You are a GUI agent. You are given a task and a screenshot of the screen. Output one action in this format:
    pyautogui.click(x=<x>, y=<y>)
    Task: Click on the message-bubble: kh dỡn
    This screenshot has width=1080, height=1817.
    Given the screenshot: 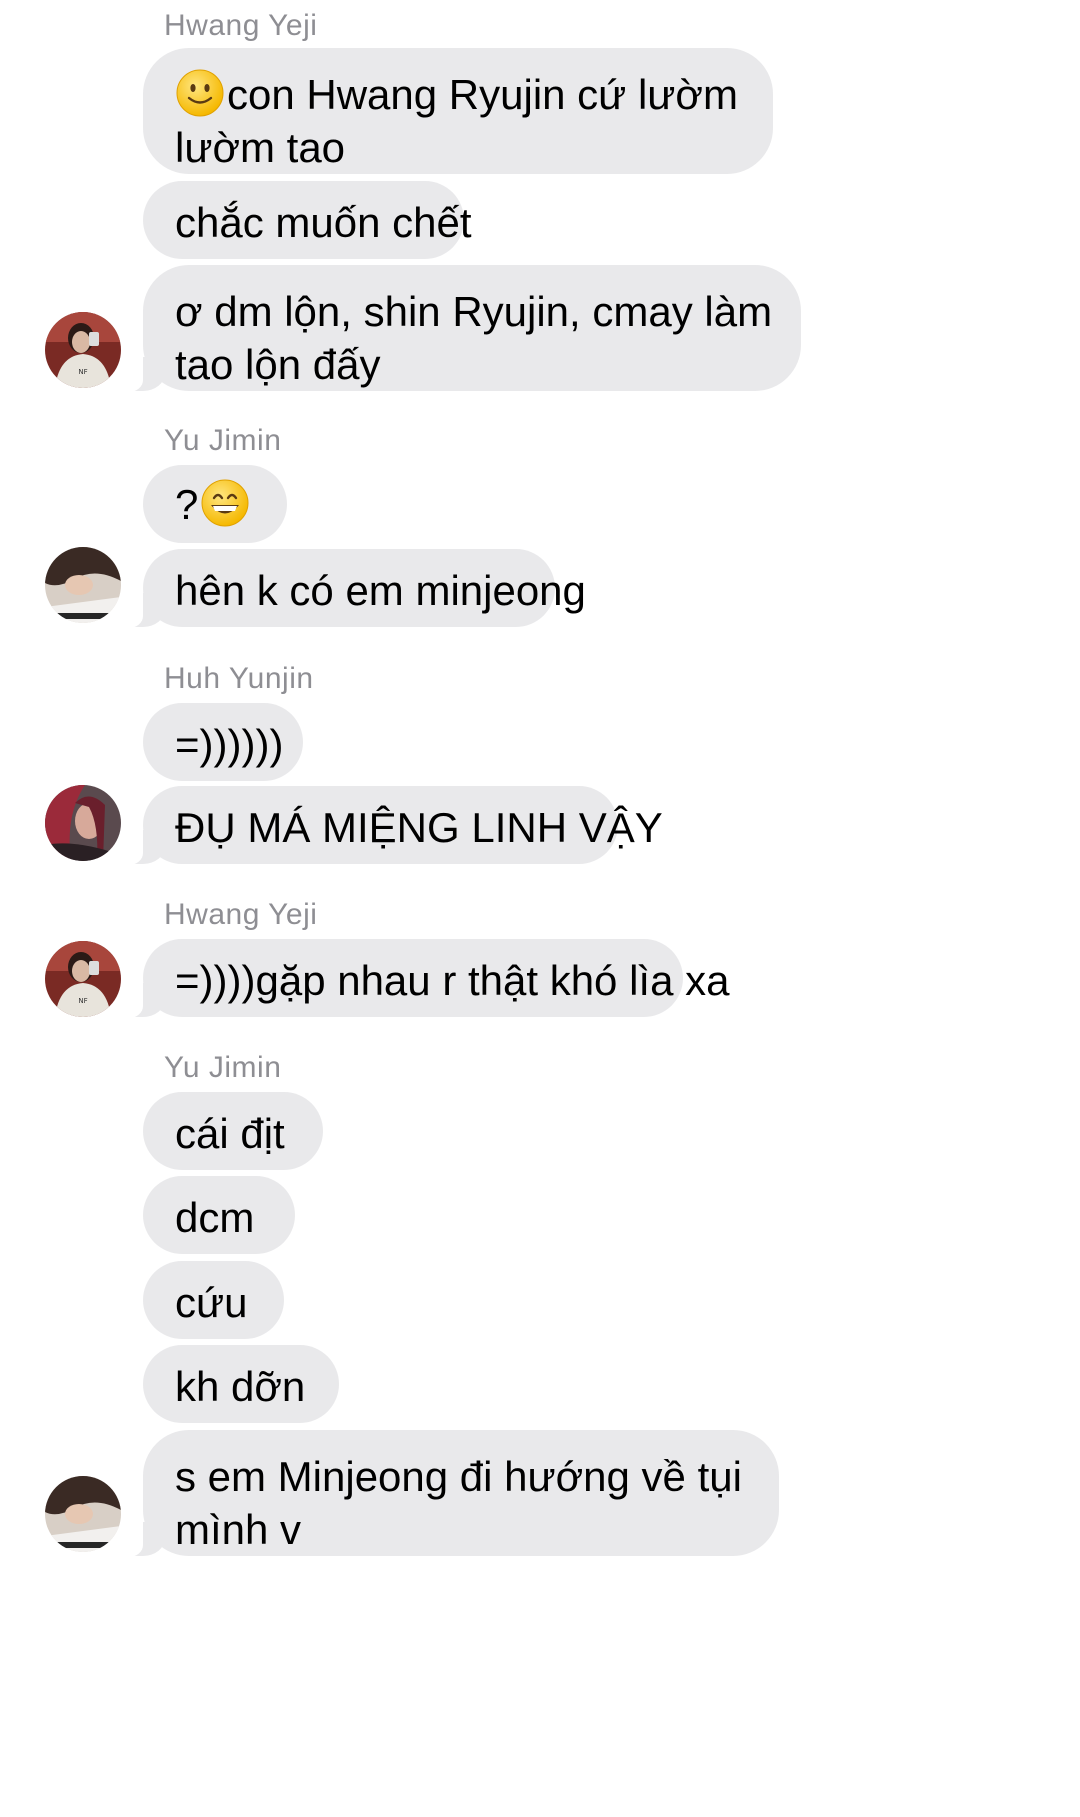 What is the action you would take?
    pyautogui.click(x=241, y=1384)
    